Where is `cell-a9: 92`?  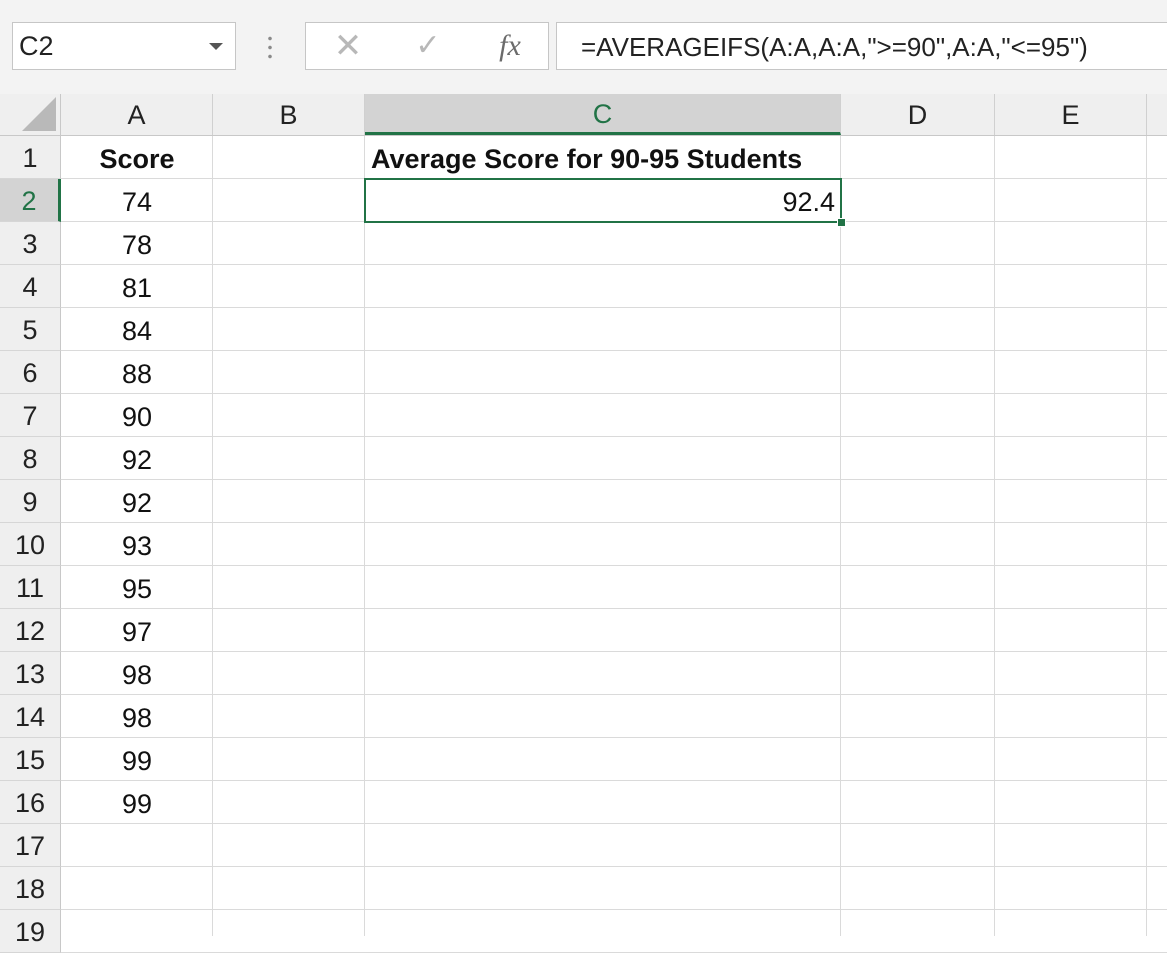 cell-a9: 92 is located at coordinates (137, 501).